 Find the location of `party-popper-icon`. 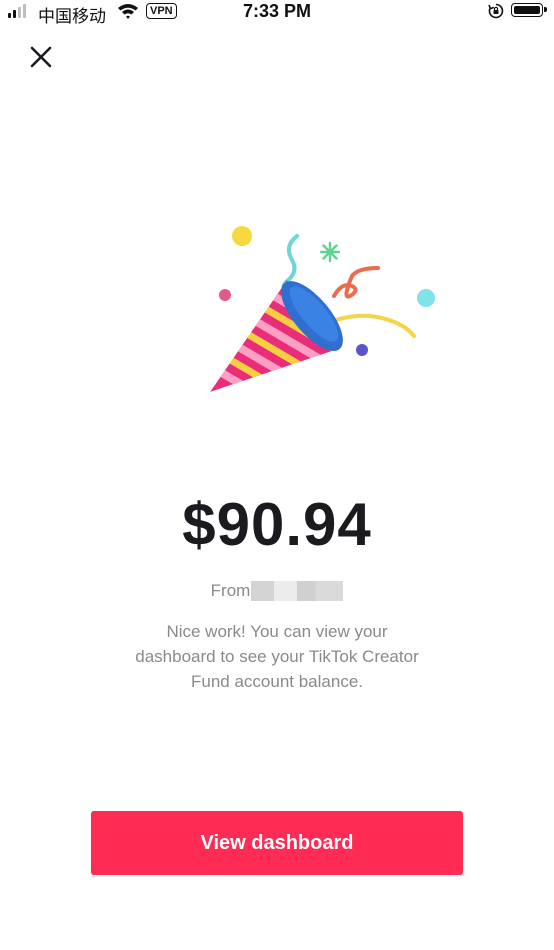

party-popper-icon is located at coordinates (325, 315).